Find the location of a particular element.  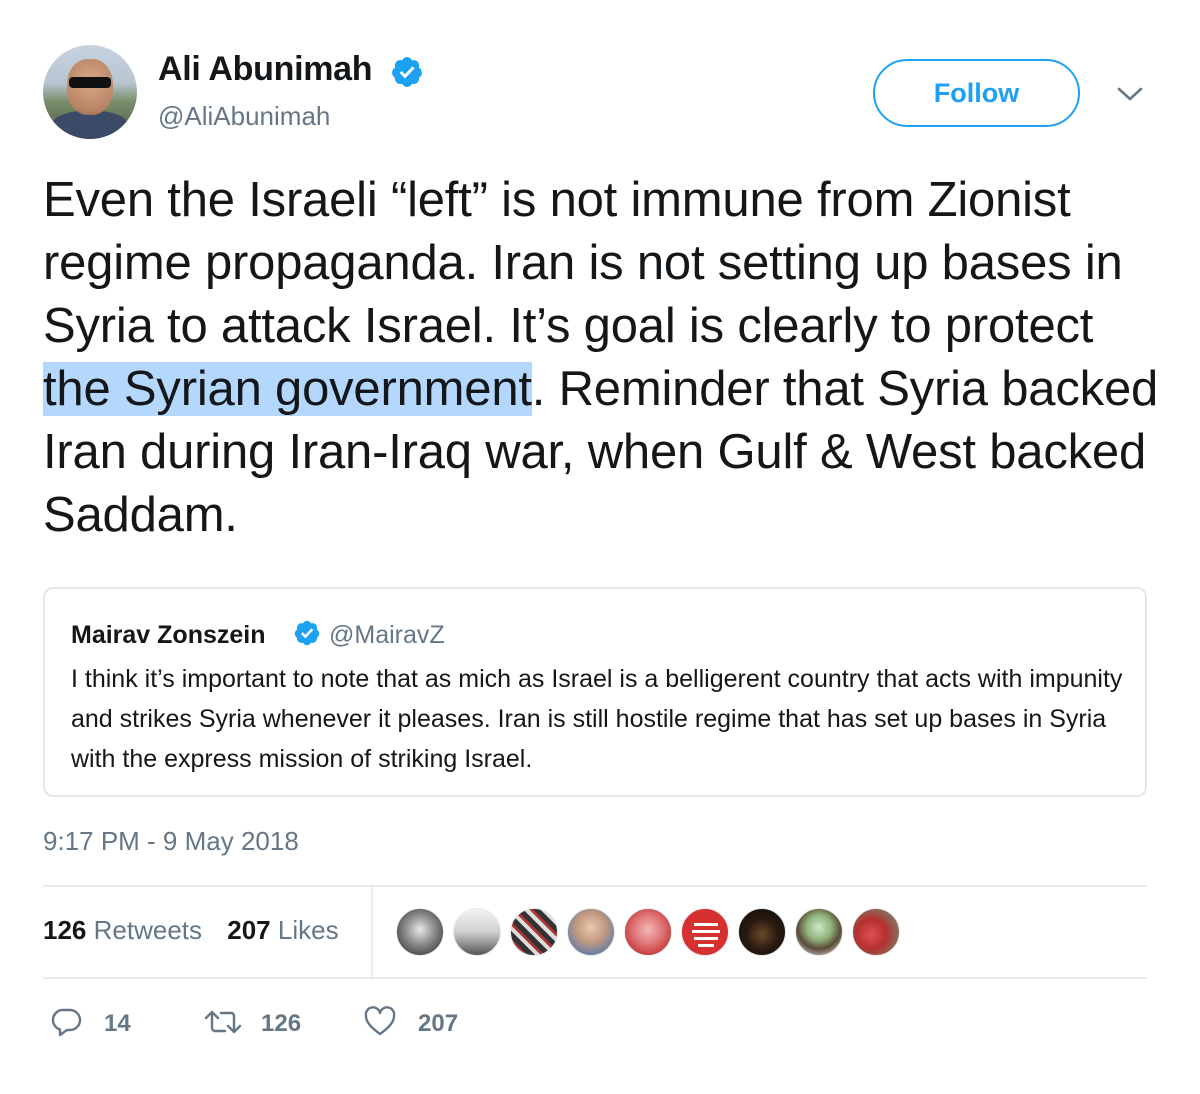

retweets-stat: 126 Retweets is located at coordinates (122, 930).